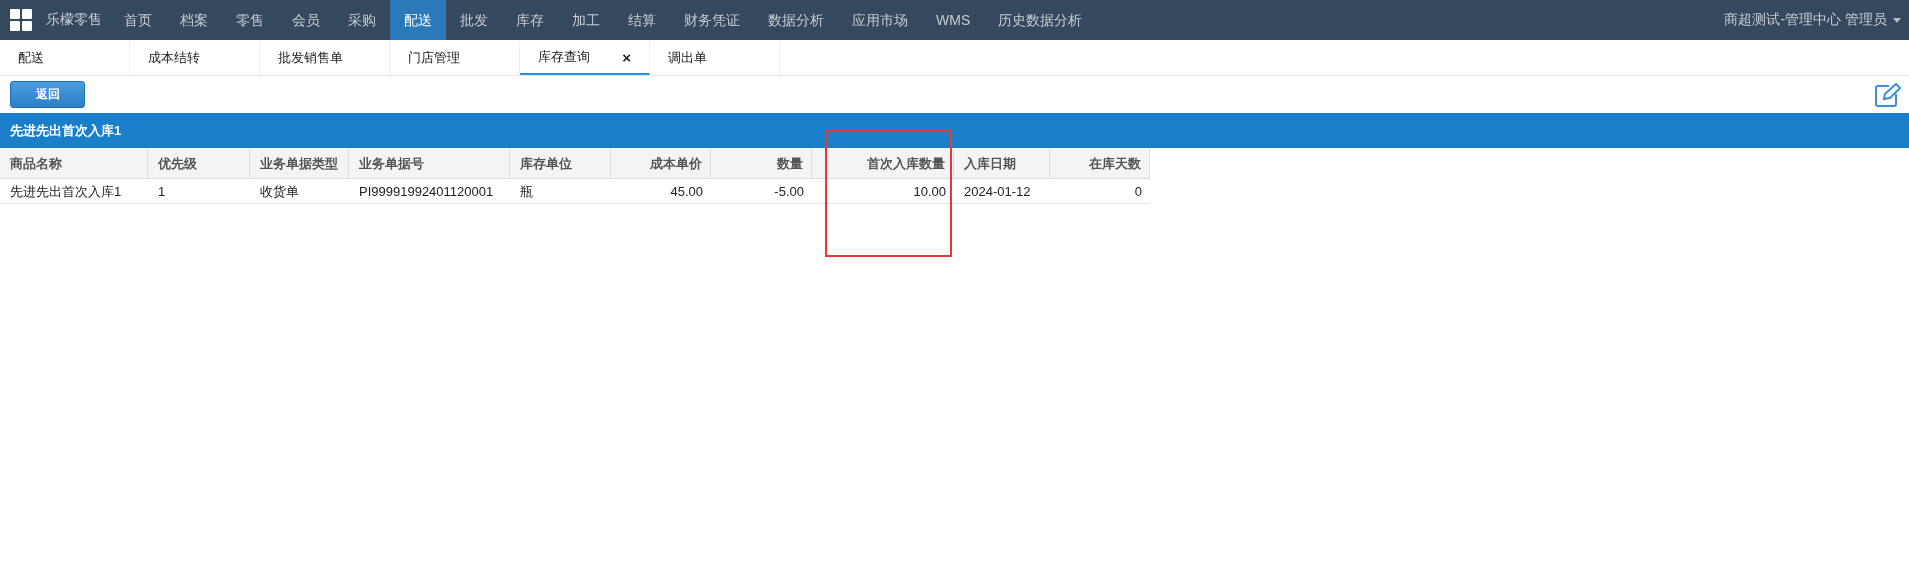  Describe the element at coordinates (299, 163) in the screenshot. I see `column-header: 业务单据类型` at that location.